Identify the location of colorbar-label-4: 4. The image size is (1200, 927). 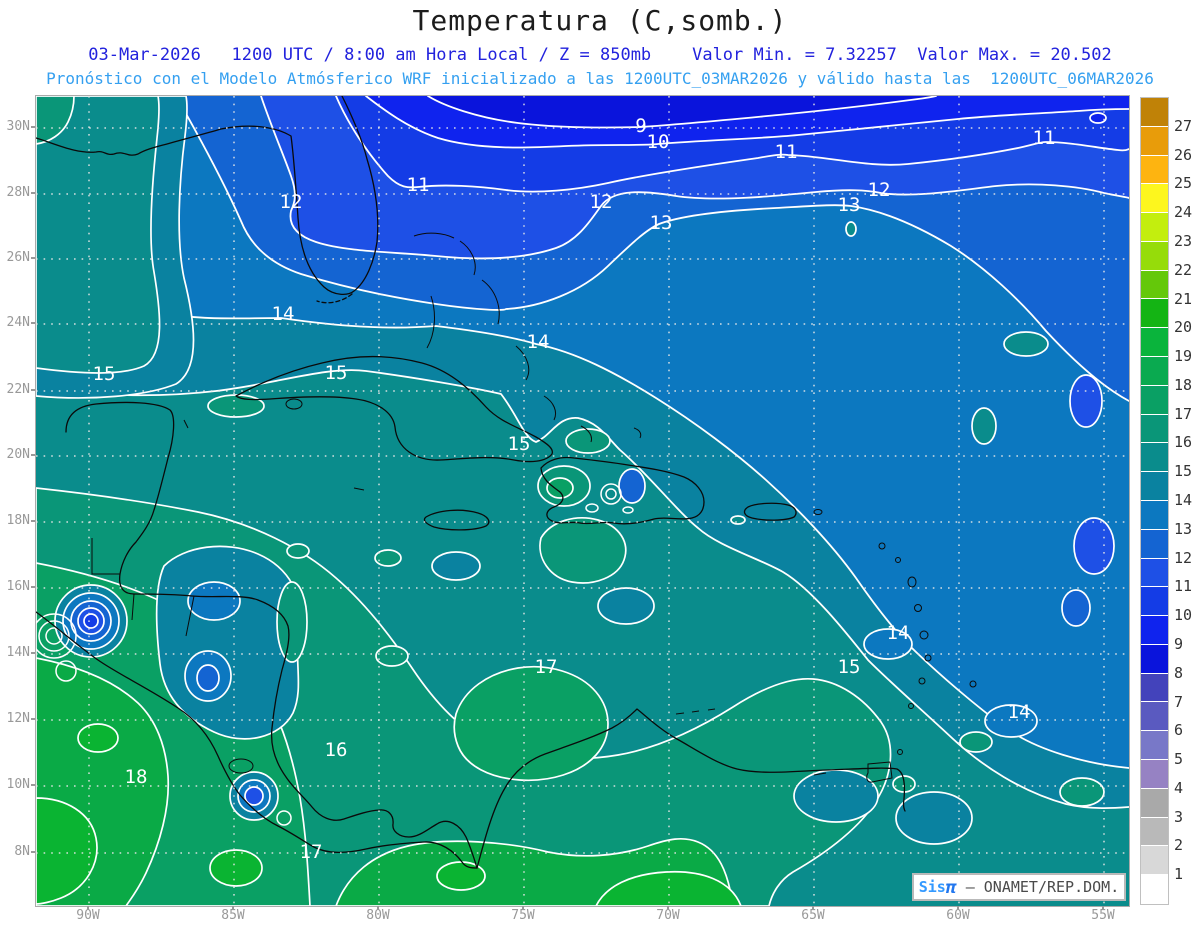
(1179, 787).